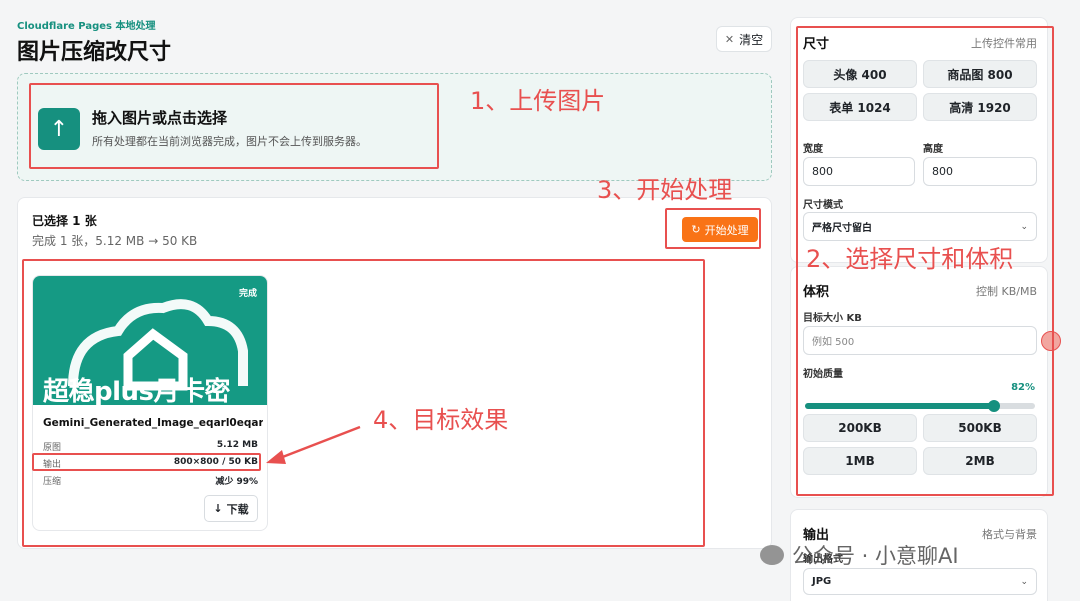 The height and width of the screenshot is (601, 1080). What do you see at coordinates (215, 462) in the screenshot?
I see `row-value: 800×800 / 50 KB` at bounding box center [215, 462].